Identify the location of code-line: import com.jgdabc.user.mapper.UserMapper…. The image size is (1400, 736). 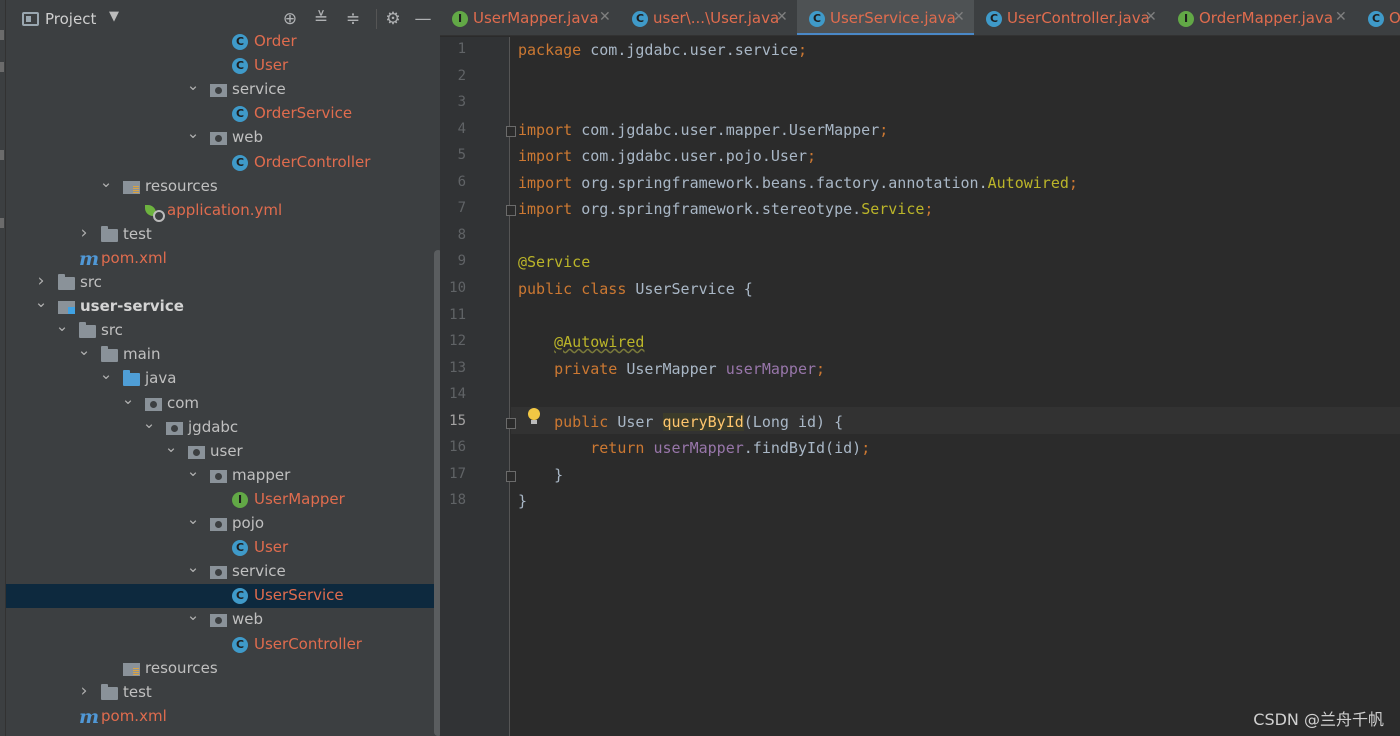
(703, 130).